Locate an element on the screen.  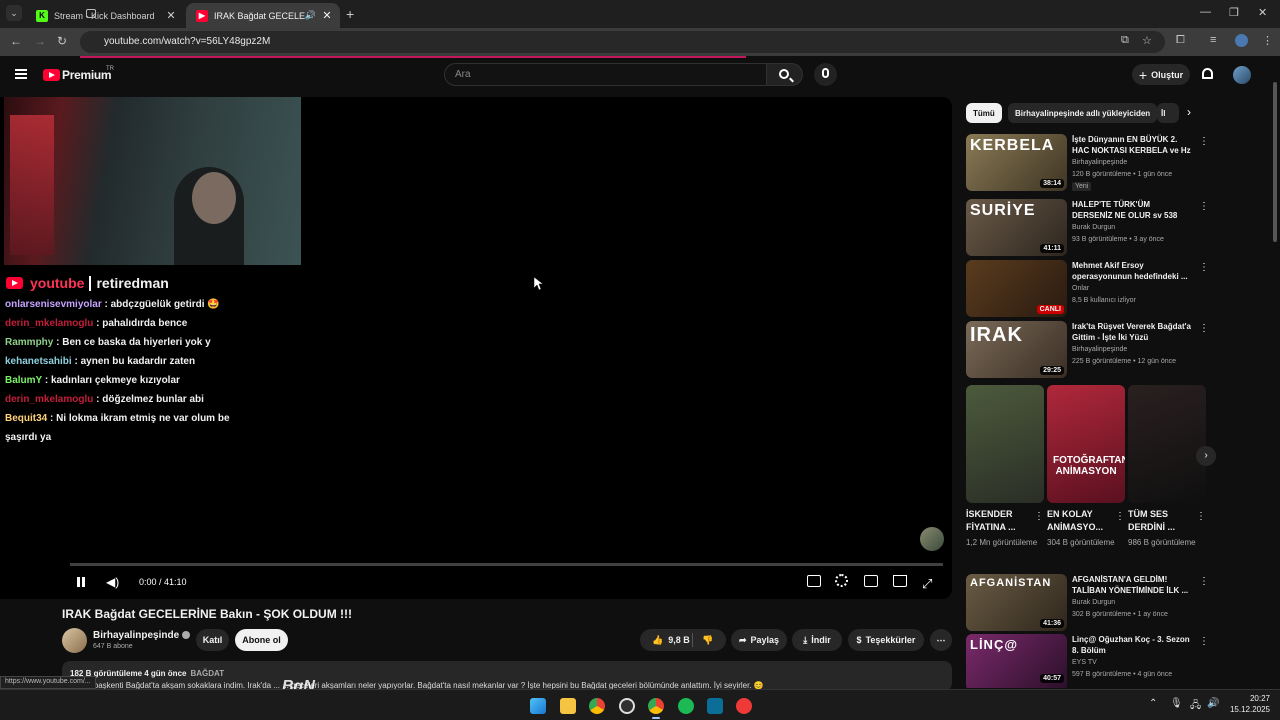
video-thumbnail: CANLI is located at coordinates (1016, 288).